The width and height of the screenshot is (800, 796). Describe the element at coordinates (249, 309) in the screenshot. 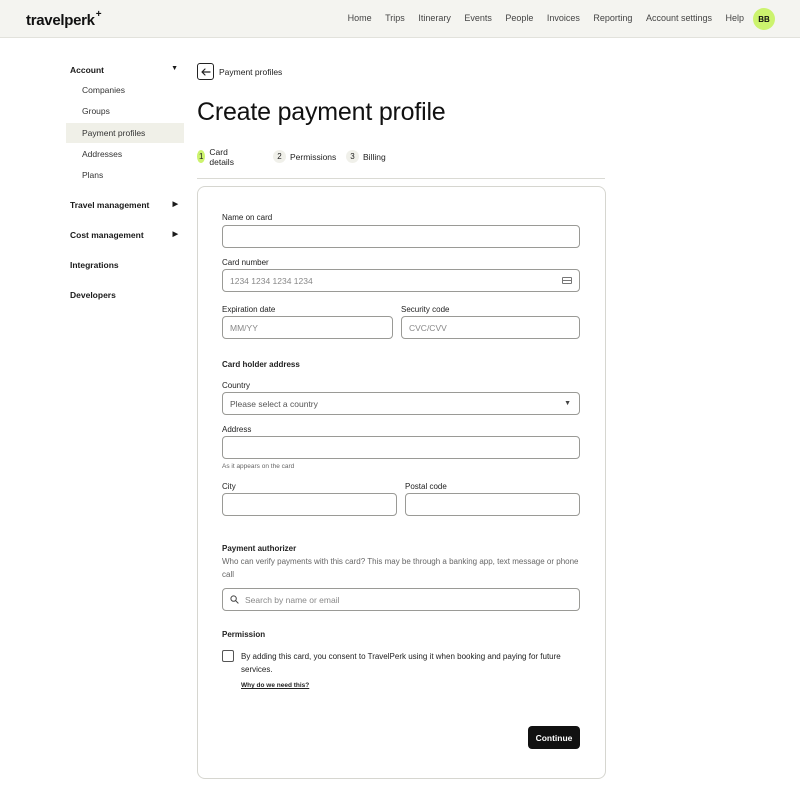

I see `expiration-date-label: Expiration date` at that location.